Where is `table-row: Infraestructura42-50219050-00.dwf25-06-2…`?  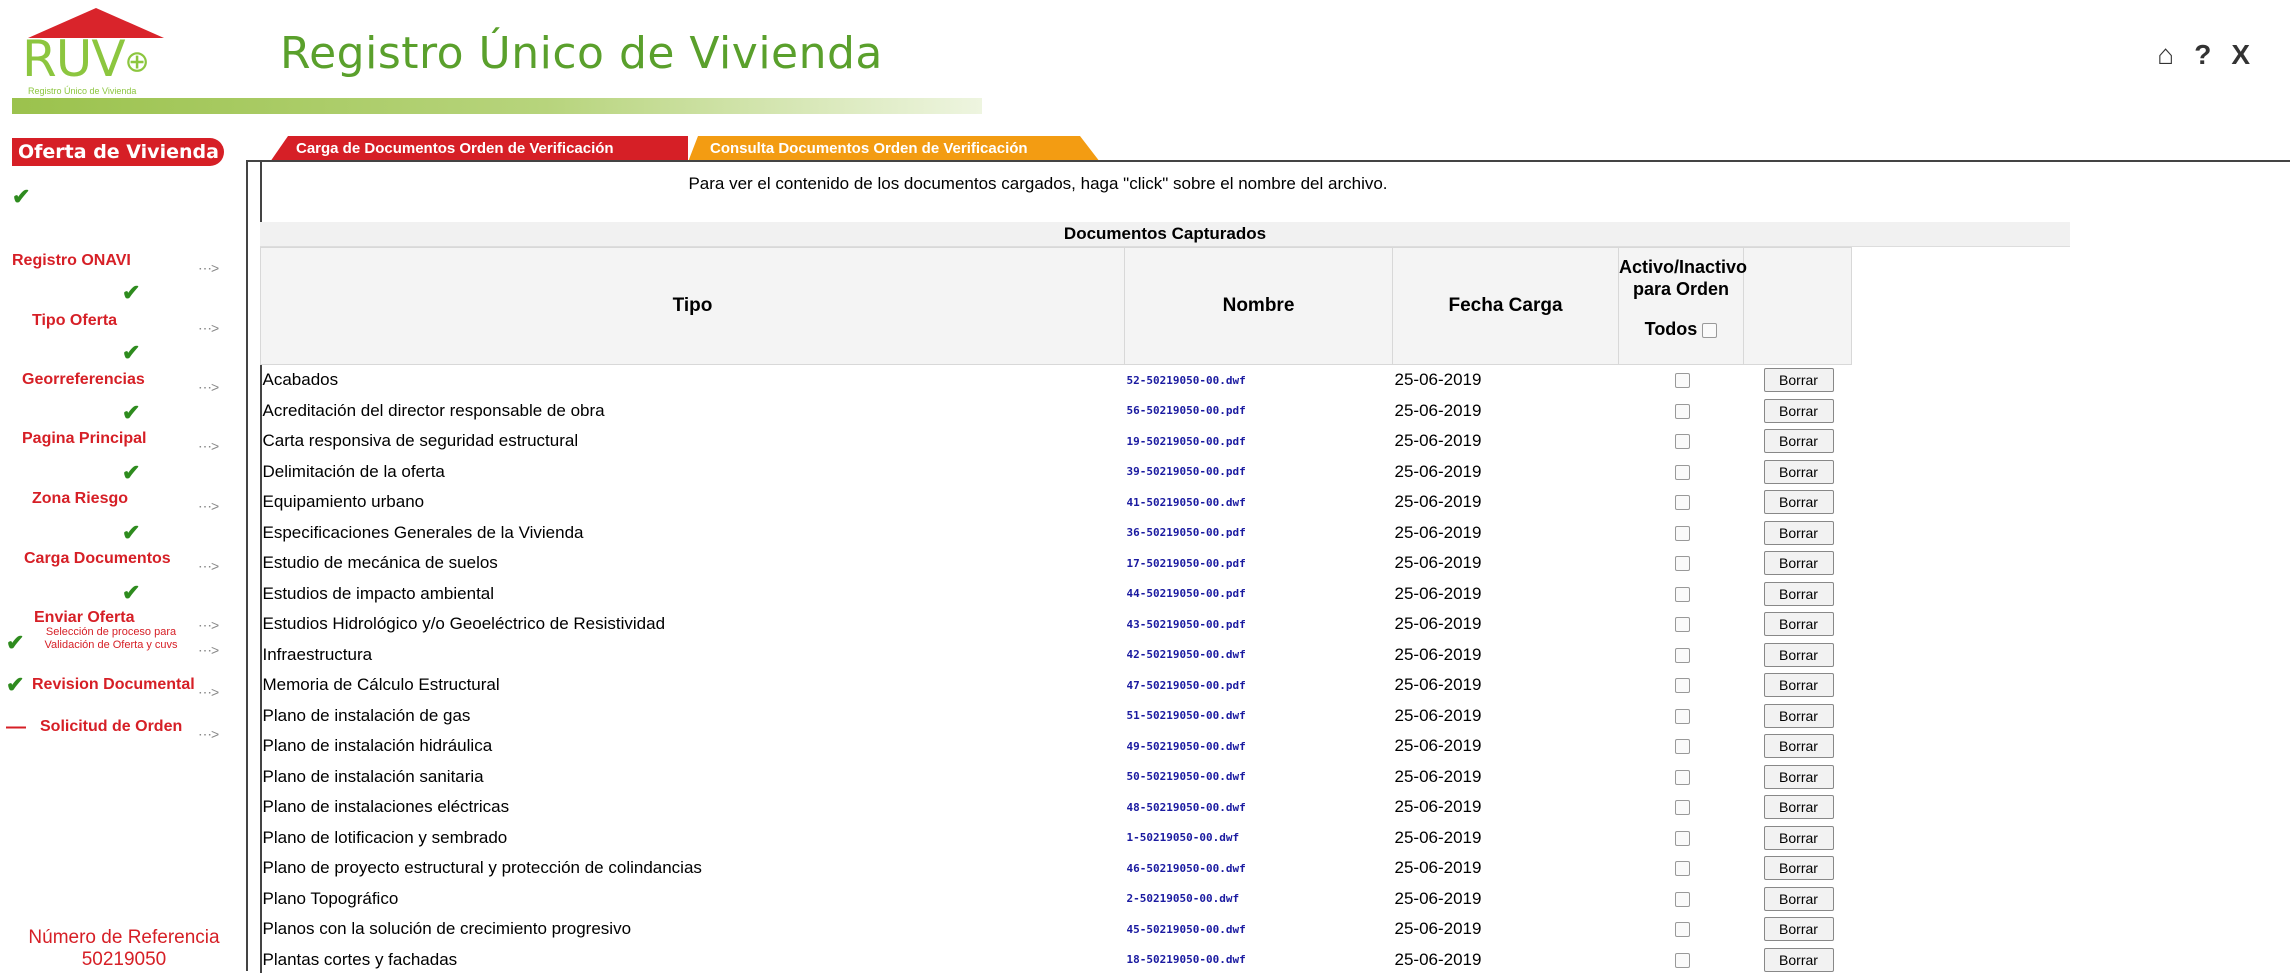
table-row: Infraestructura42-50219050-00.dwf25-06-2… is located at coordinates (1166, 655).